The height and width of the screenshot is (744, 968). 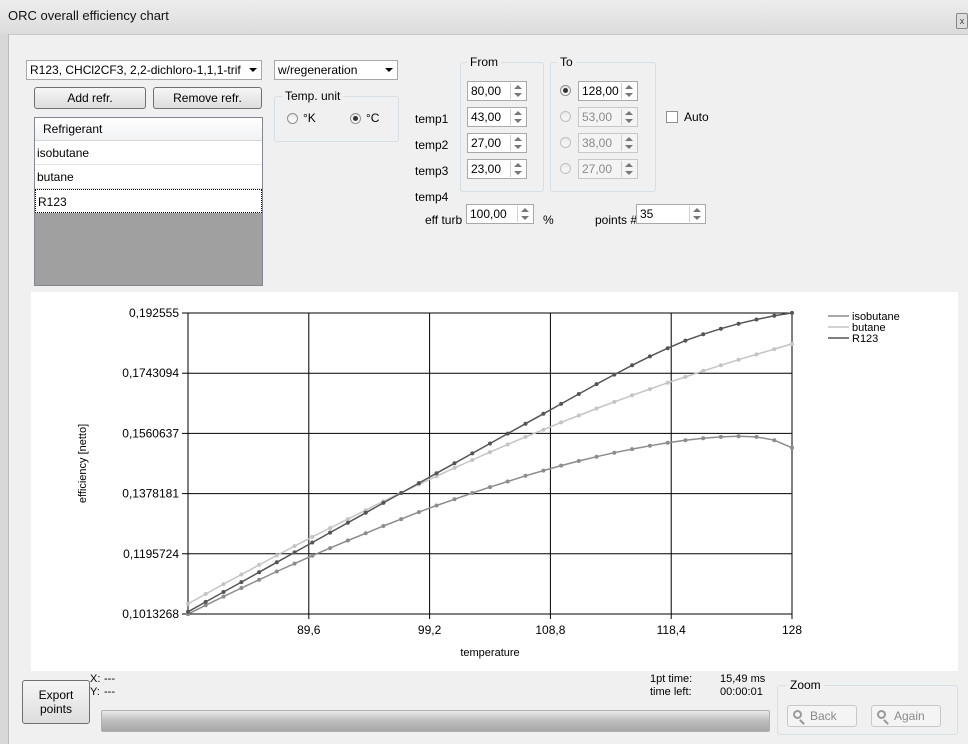 I want to click on temp3-to-input: 38,00, so click(x=608, y=143).